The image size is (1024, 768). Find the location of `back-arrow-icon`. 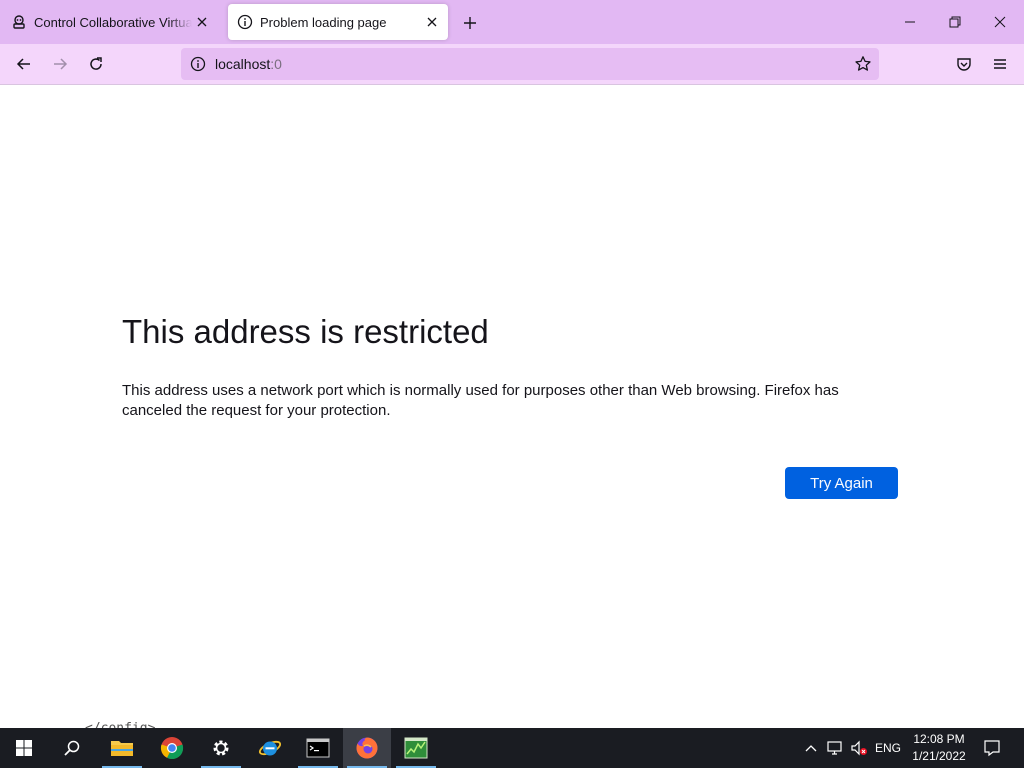

back-arrow-icon is located at coordinates (23, 64).